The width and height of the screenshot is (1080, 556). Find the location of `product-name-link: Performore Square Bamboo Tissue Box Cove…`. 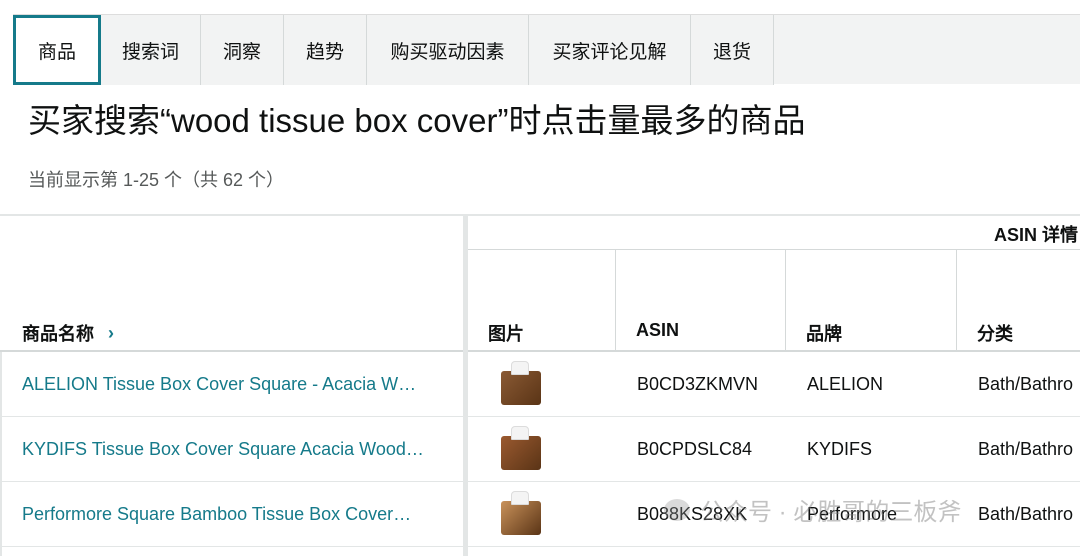

product-name-link: Performore Square Bamboo Tissue Box Cove… is located at coordinates (234, 514).